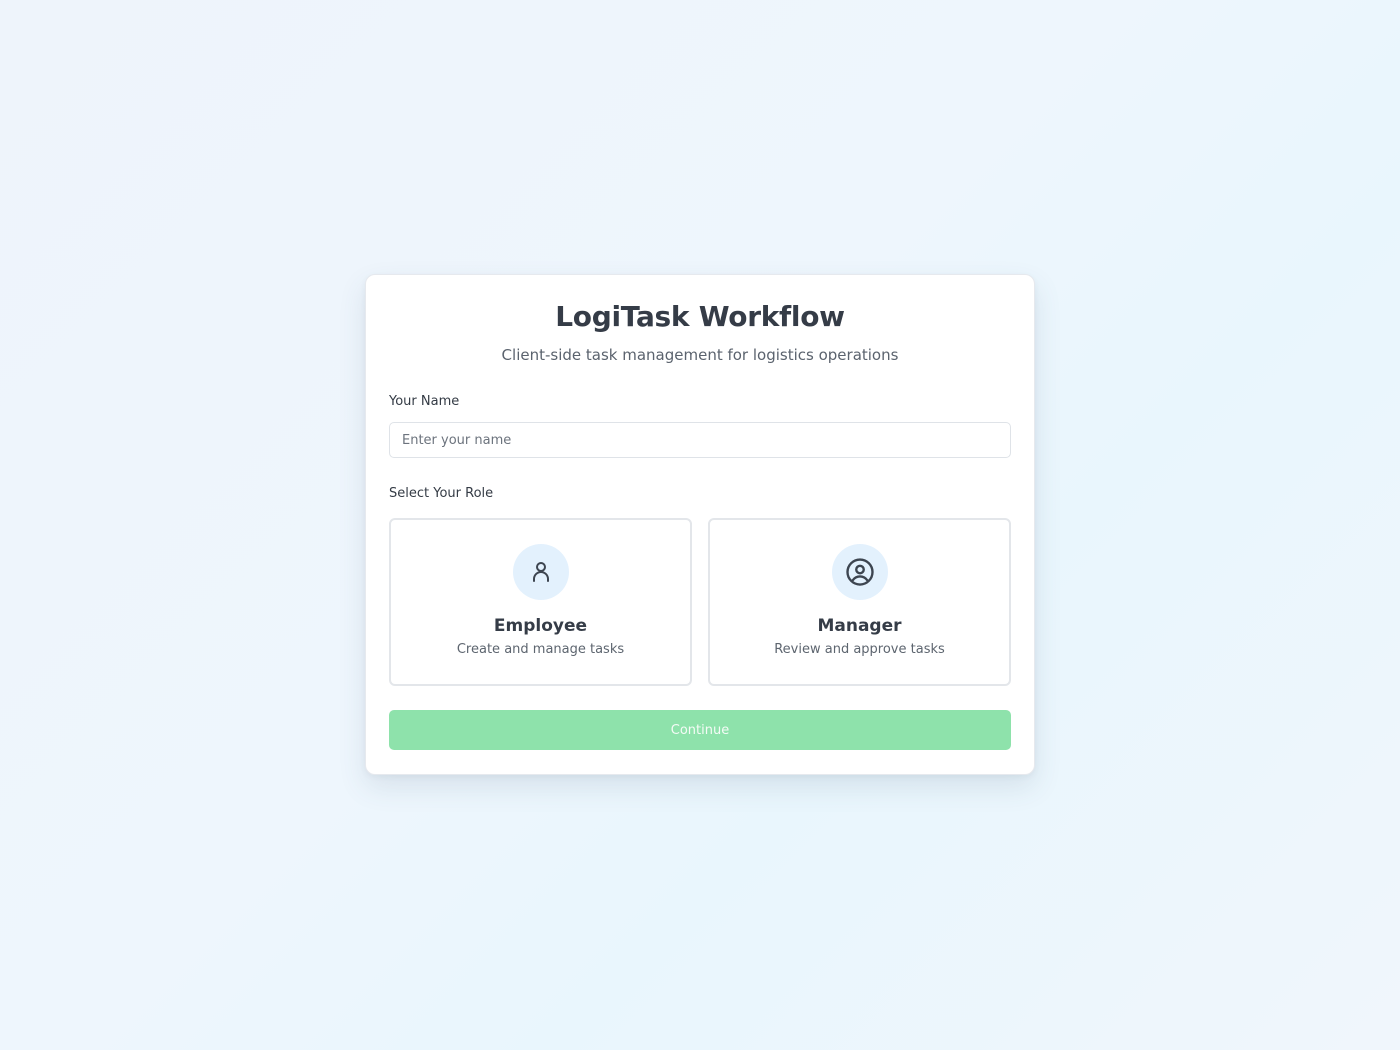  I want to click on role-section-label: Select Your Role, so click(441, 493).